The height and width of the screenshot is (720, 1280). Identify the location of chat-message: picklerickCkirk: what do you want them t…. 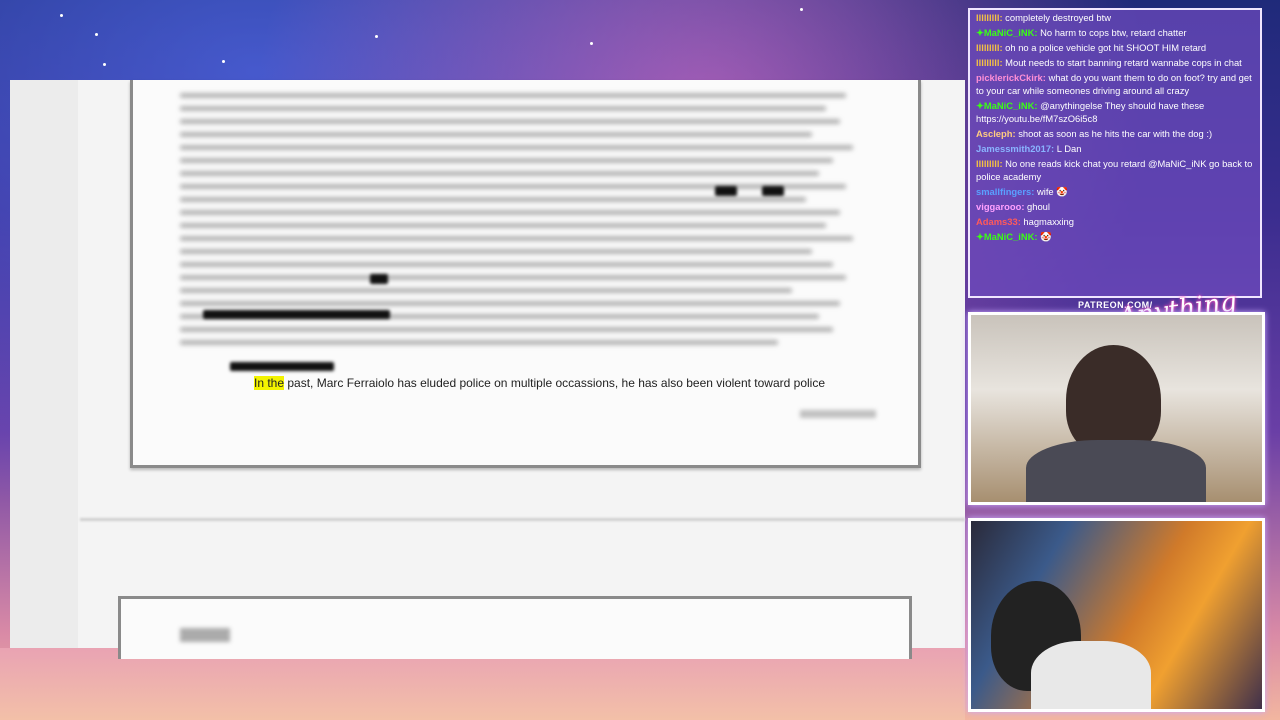
(1115, 84).